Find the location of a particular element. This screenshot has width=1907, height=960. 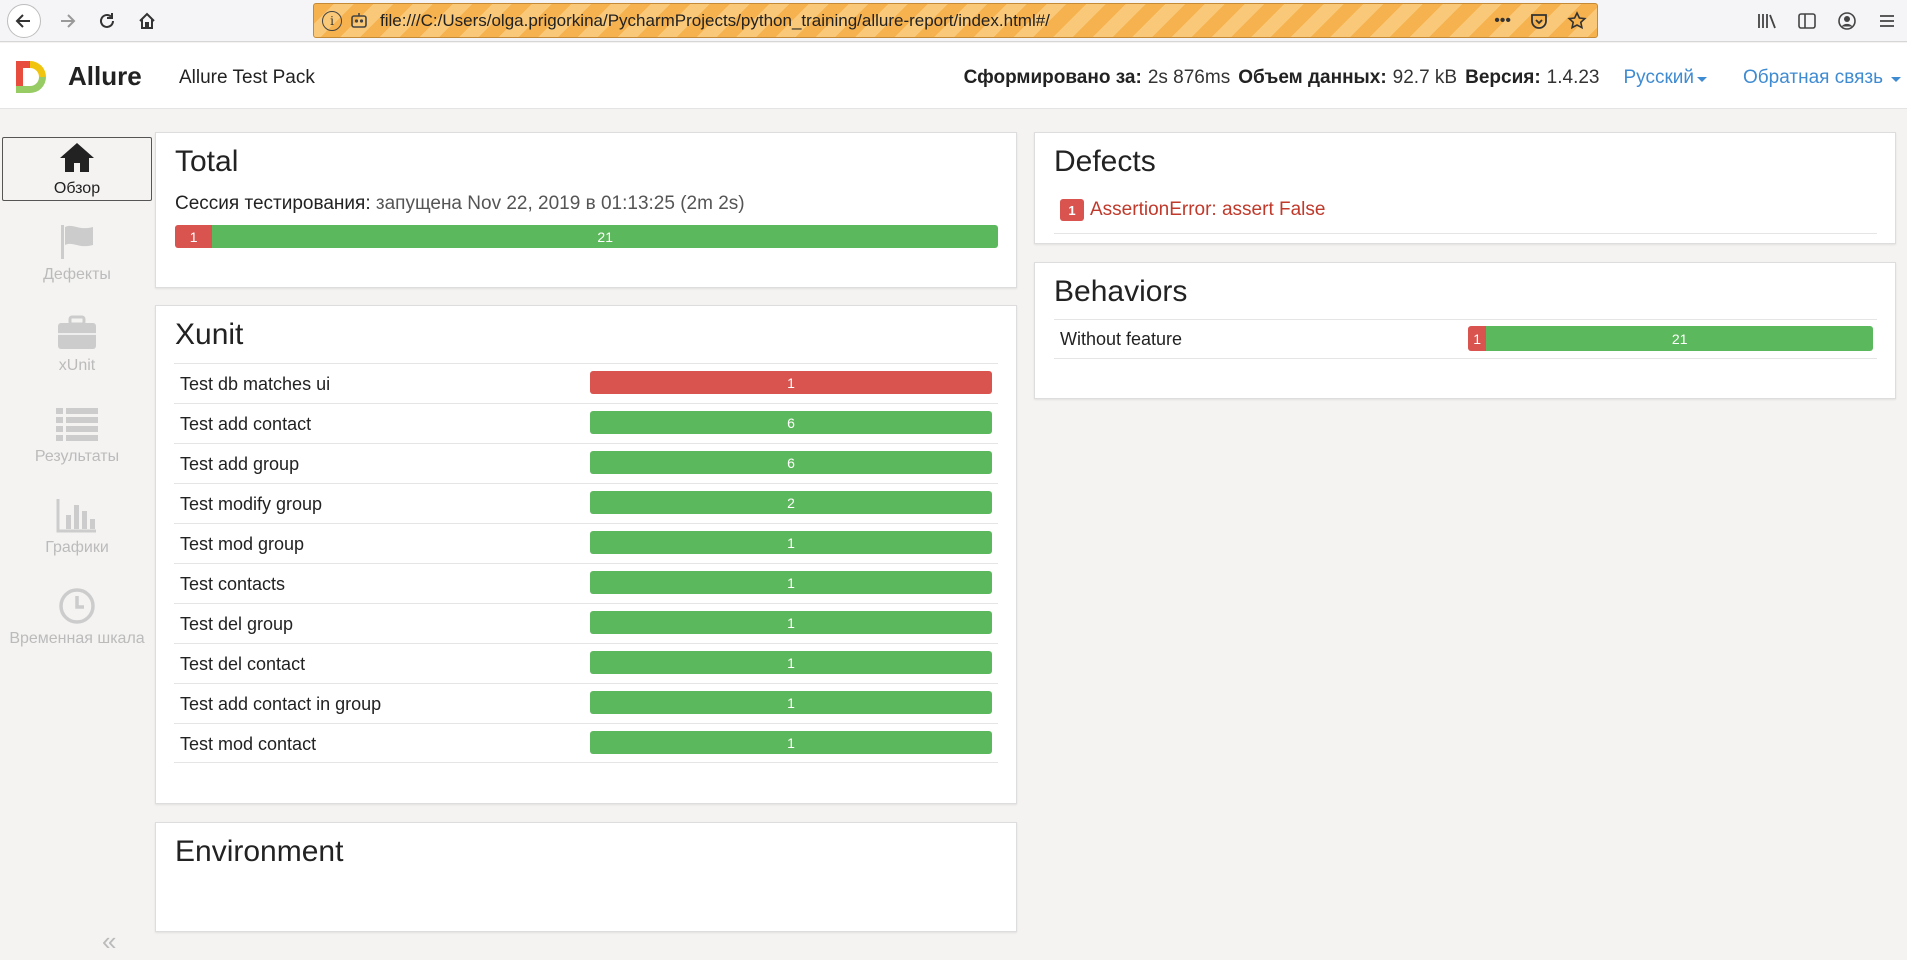

total-status-bar: 1 21 is located at coordinates (586, 236).